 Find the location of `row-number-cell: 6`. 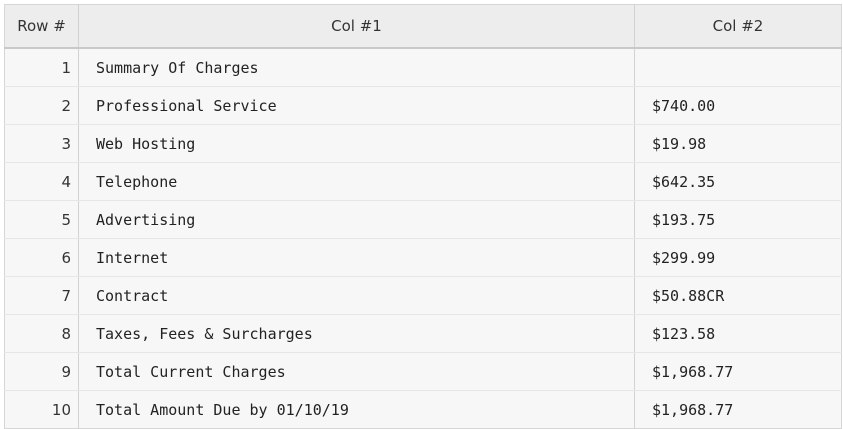

row-number-cell: 6 is located at coordinates (41, 257).